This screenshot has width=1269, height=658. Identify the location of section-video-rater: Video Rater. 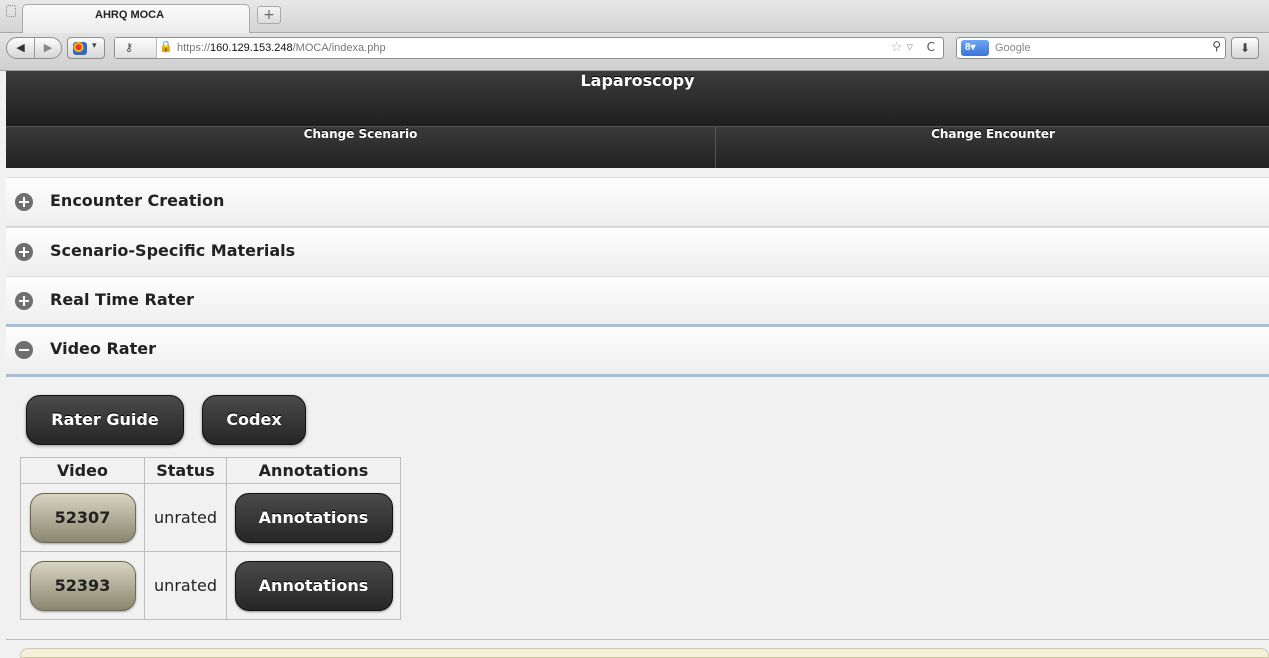
(637, 350).